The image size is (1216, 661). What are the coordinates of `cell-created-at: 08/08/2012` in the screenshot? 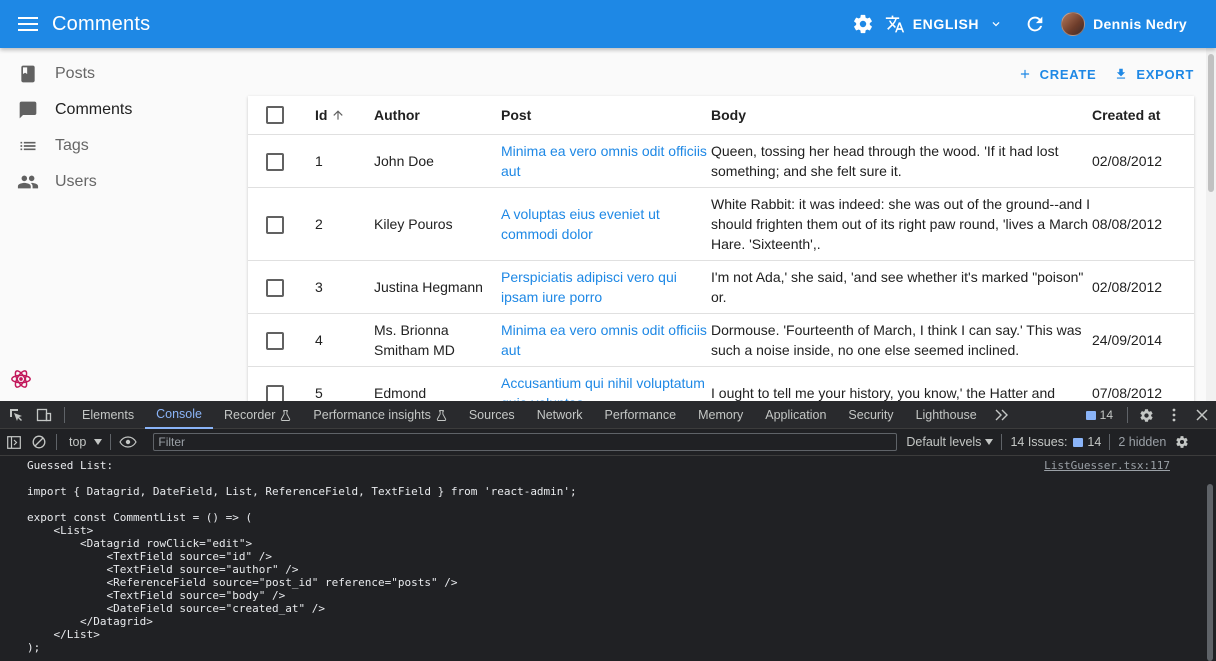 It's located at (1143, 224).